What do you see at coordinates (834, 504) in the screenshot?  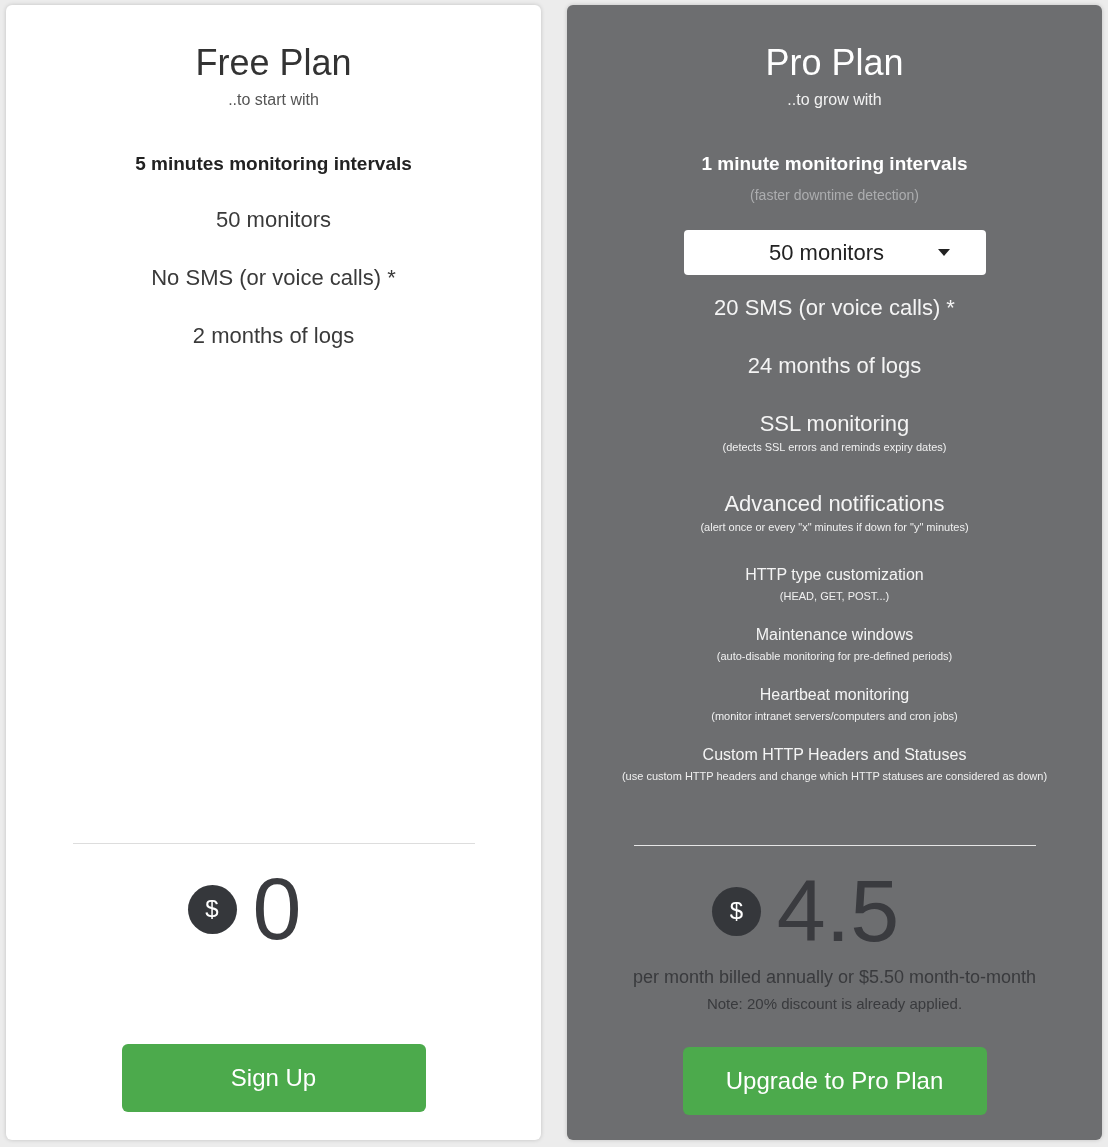 I see `feature-label: Advanced notifications` at bounding box center [834, 504].